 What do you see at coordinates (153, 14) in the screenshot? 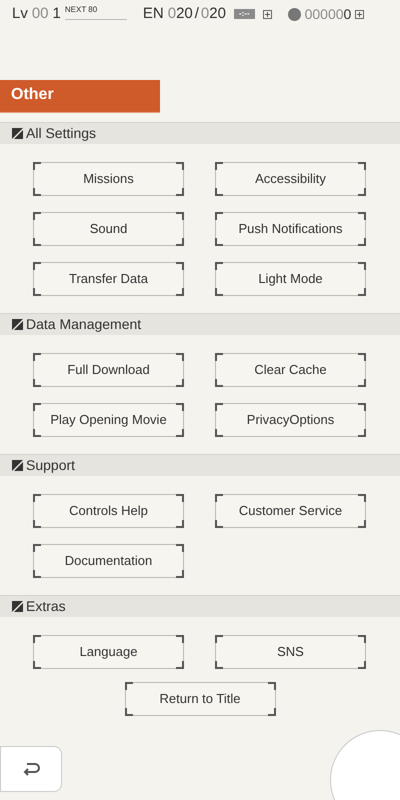
I see `energy-label: EN` at bounding box center [153, 14].